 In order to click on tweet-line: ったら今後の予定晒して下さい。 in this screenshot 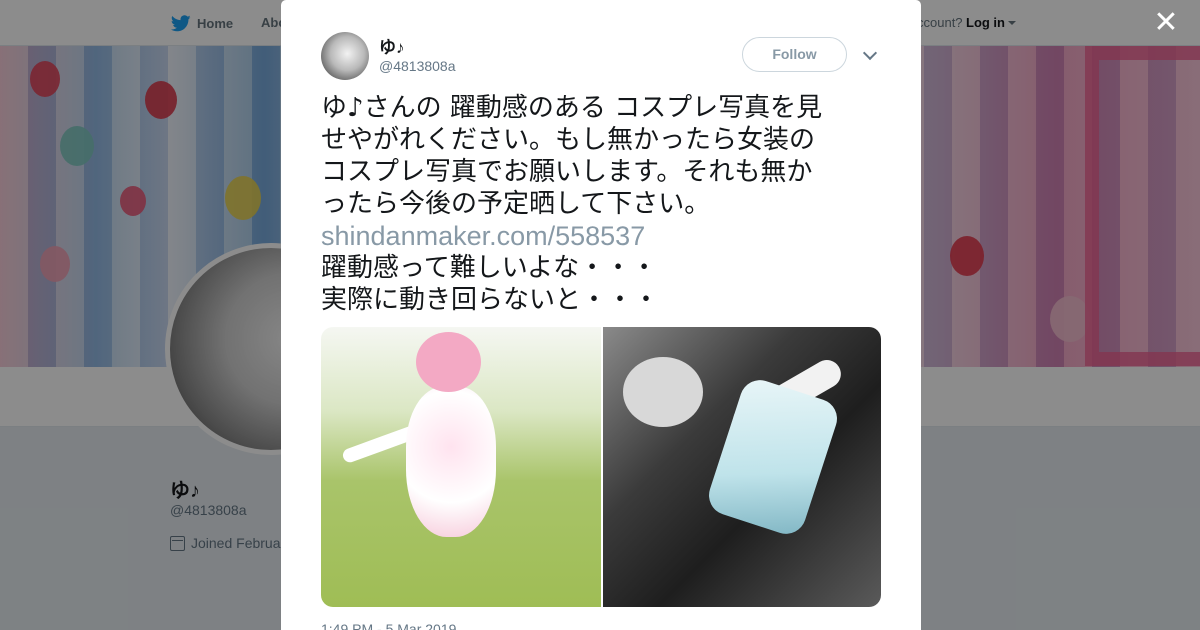, I will do `click(516, 204)`.